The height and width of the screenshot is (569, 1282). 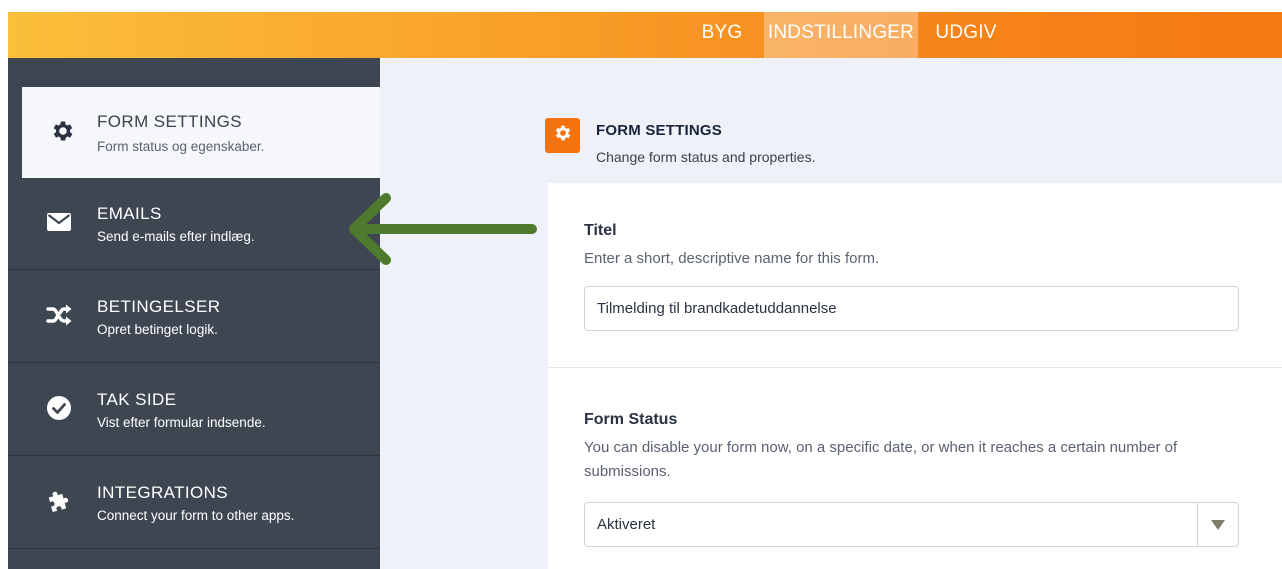 What do you see at coordinates (59, 501) in the screenshot?
I see `puzzle-icon` at bounding box center [59, 501].